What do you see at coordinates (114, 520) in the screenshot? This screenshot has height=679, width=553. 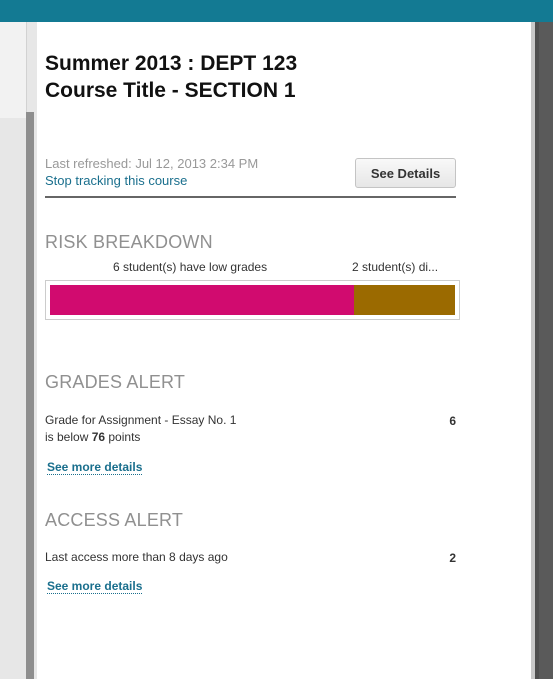 I see `access-alert-heading: ACCESS ALERT` at bounding box center [114, 520].